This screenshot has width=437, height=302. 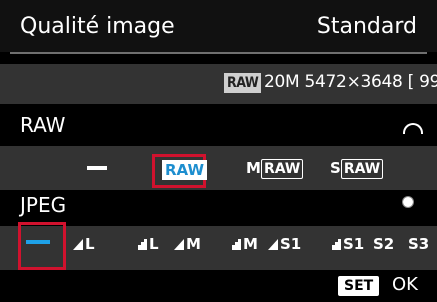 I want to click on raw-option-sraw: S RAW, so click(x=357, y=168).